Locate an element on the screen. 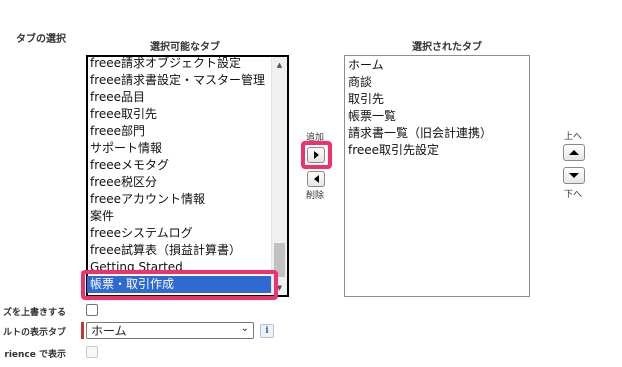 The width and height of the screenshot is (622, 367). move-down-button is located at coordinates (574, 175).